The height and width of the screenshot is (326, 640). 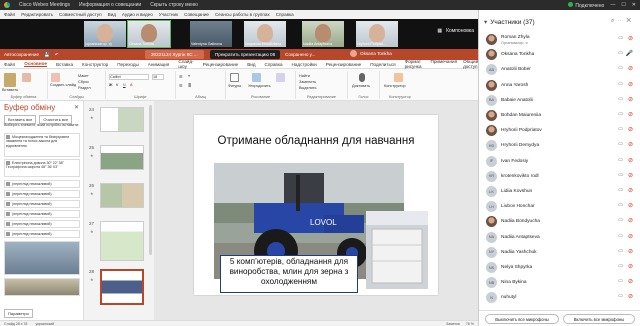 I want to click on shapes-icon, so click(x=234, y=77).